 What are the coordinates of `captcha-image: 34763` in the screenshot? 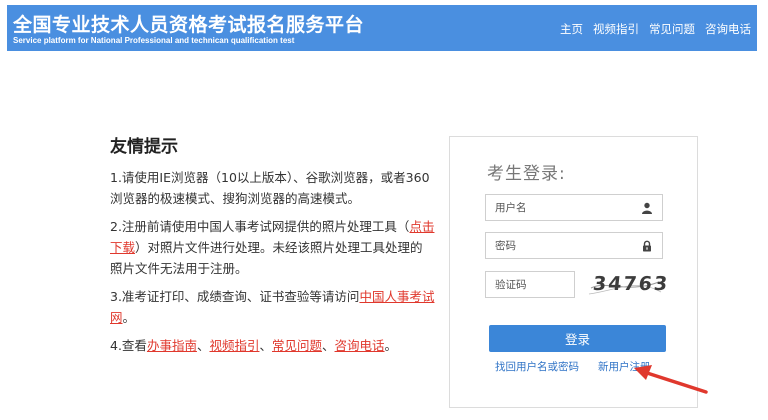 It's located at (628, 285).